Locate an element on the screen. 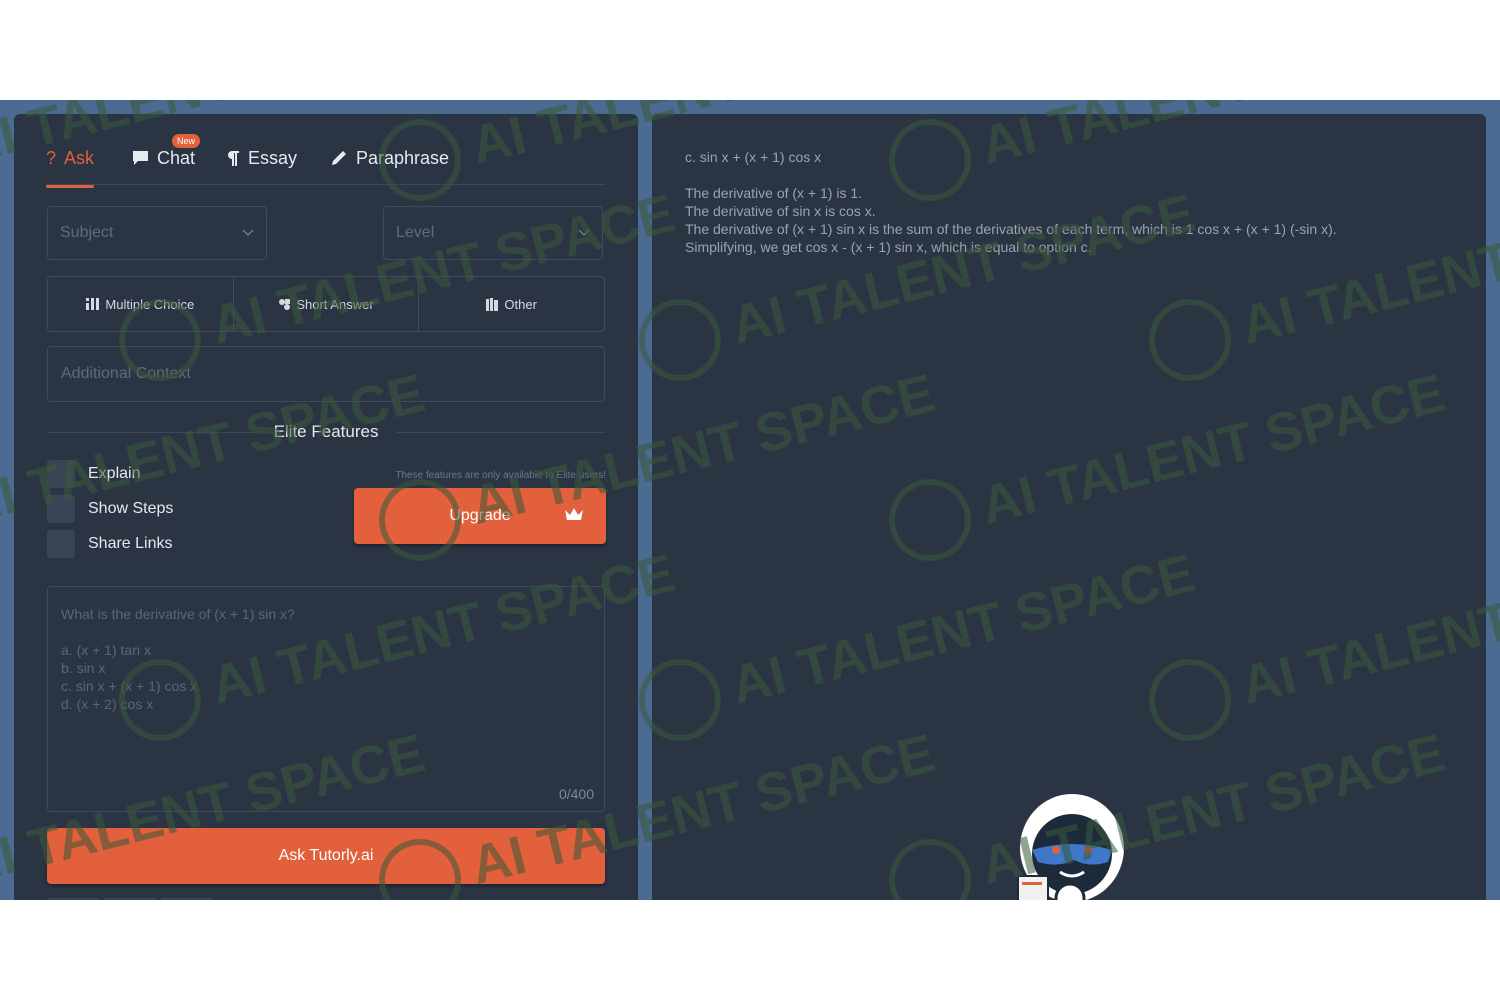 The height and width of the screenshot is (1000, 1500). level-placeholder: Level is located at coordinates (415, 232).